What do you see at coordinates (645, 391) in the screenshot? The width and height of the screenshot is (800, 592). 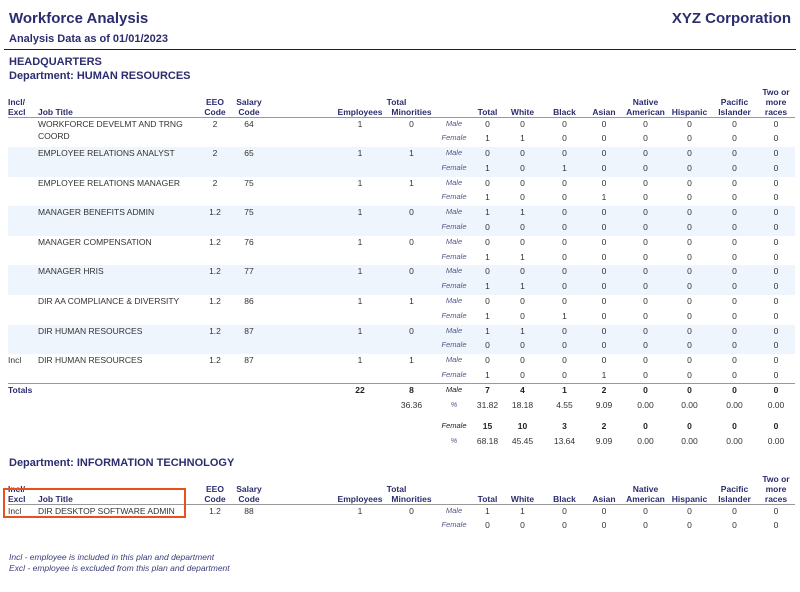 I see `total-male-native: 0` at bounding box center [645, 391].